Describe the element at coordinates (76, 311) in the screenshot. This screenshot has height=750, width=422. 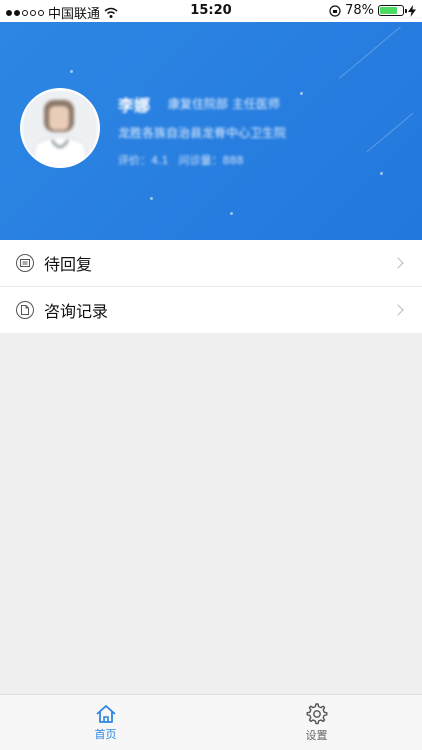
I see `menu-item-label: 咨询记录` at that location.